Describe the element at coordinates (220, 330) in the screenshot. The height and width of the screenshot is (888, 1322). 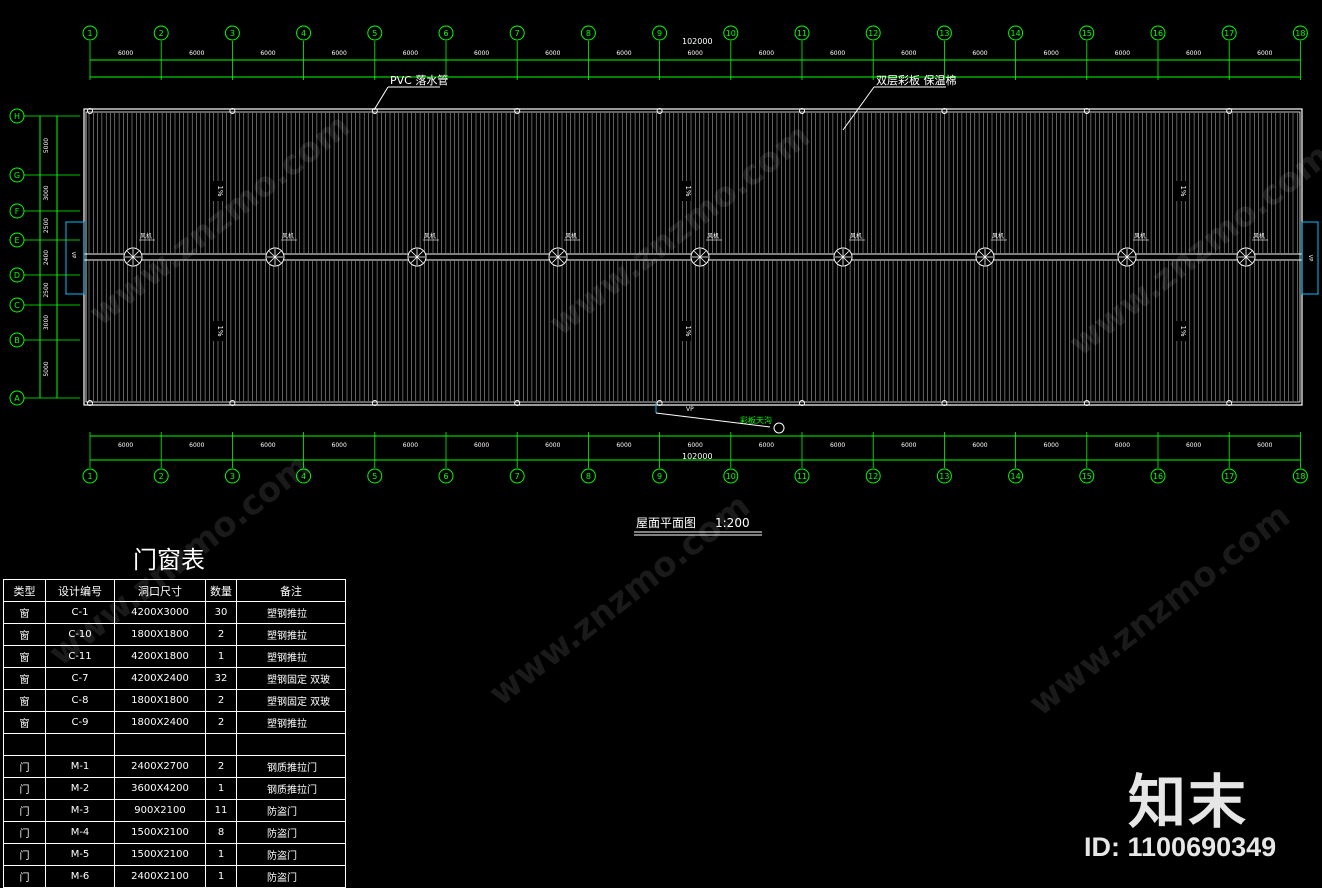
I see `slope-label: 1%` at that location.